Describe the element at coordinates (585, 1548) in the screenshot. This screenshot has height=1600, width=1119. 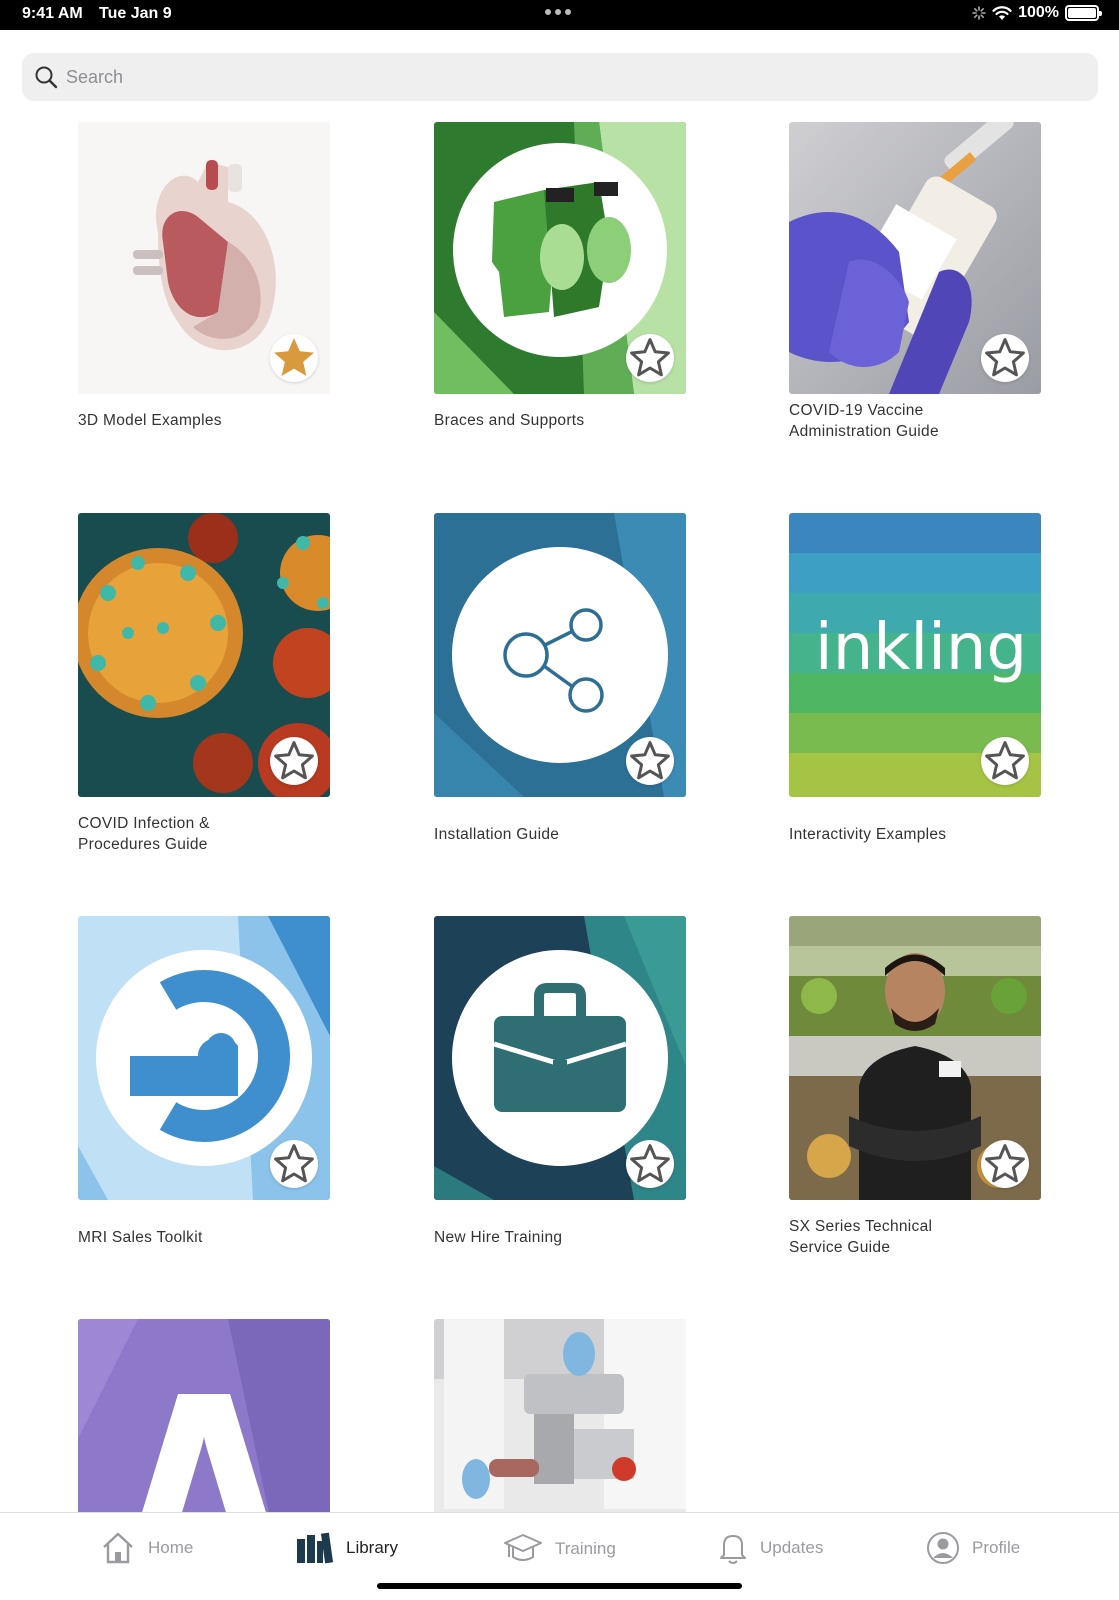
I see `tab-label: Training` at that location.